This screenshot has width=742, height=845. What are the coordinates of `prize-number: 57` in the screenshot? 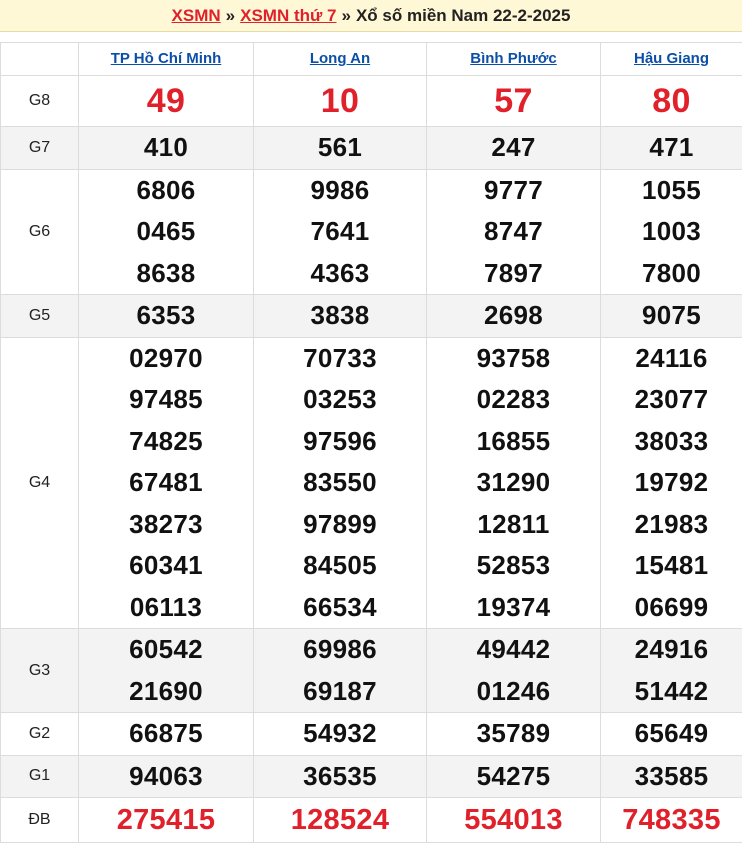 It's located at (513, 101).